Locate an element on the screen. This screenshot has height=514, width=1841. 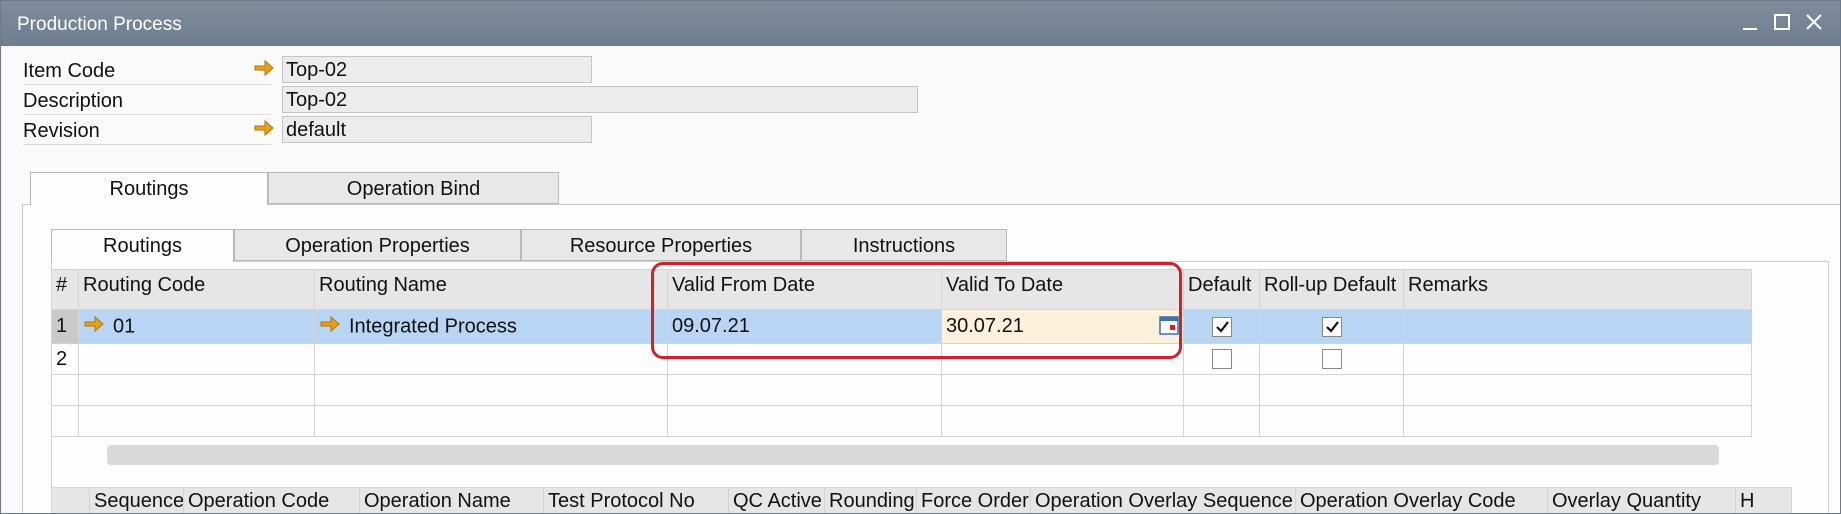
column-header: Operation Code is located at coordinates (271, 500).